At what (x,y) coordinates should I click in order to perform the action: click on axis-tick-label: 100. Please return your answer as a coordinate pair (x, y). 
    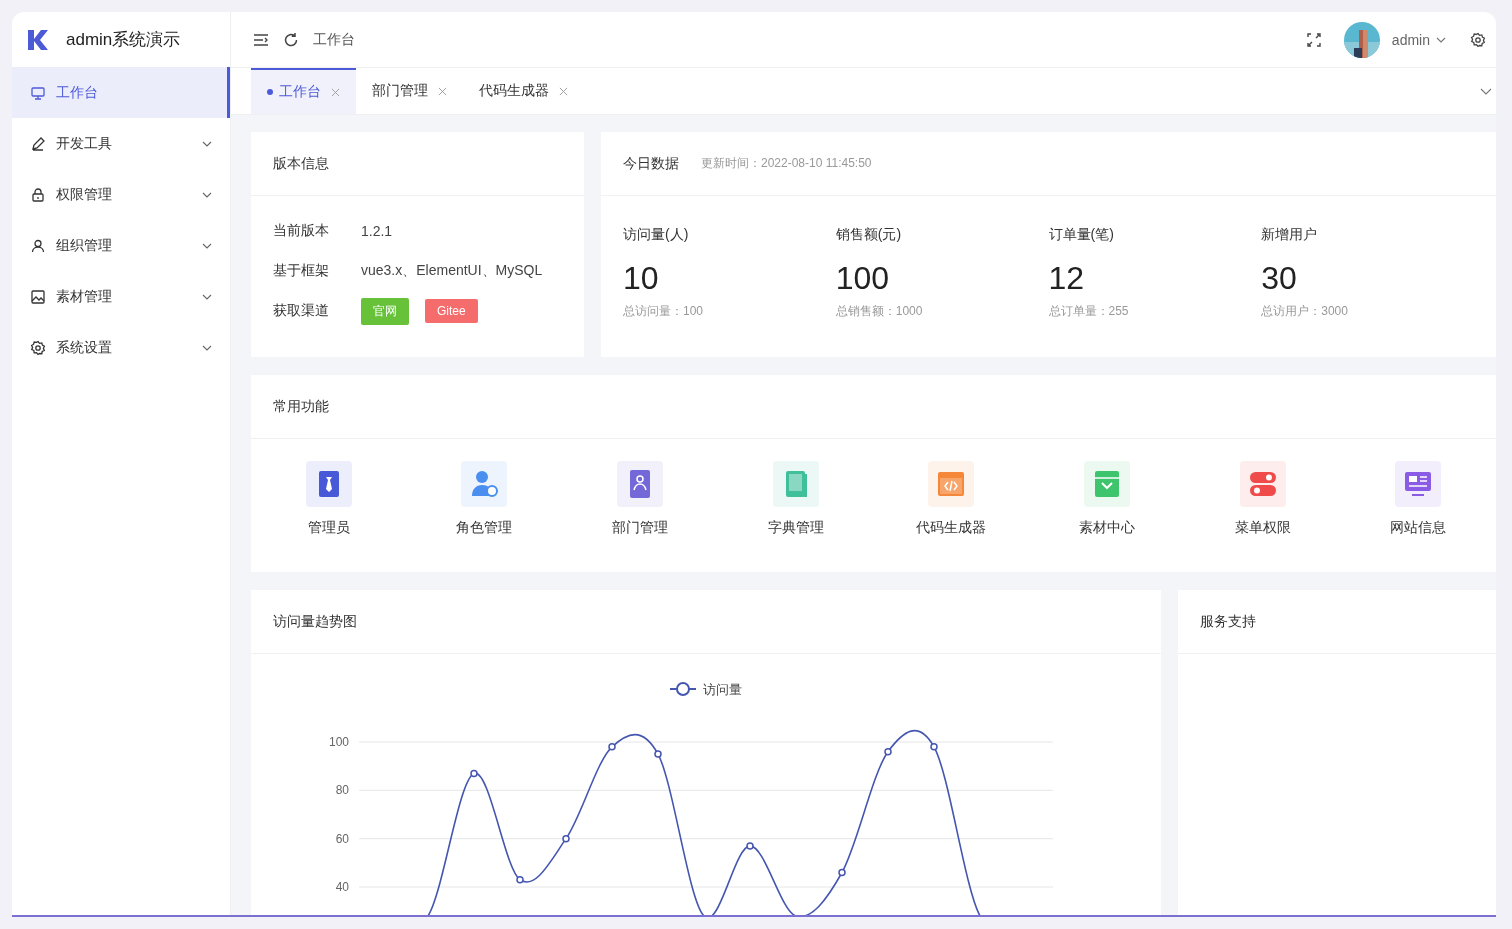
    Looking at the image, I should click on (338, 742).